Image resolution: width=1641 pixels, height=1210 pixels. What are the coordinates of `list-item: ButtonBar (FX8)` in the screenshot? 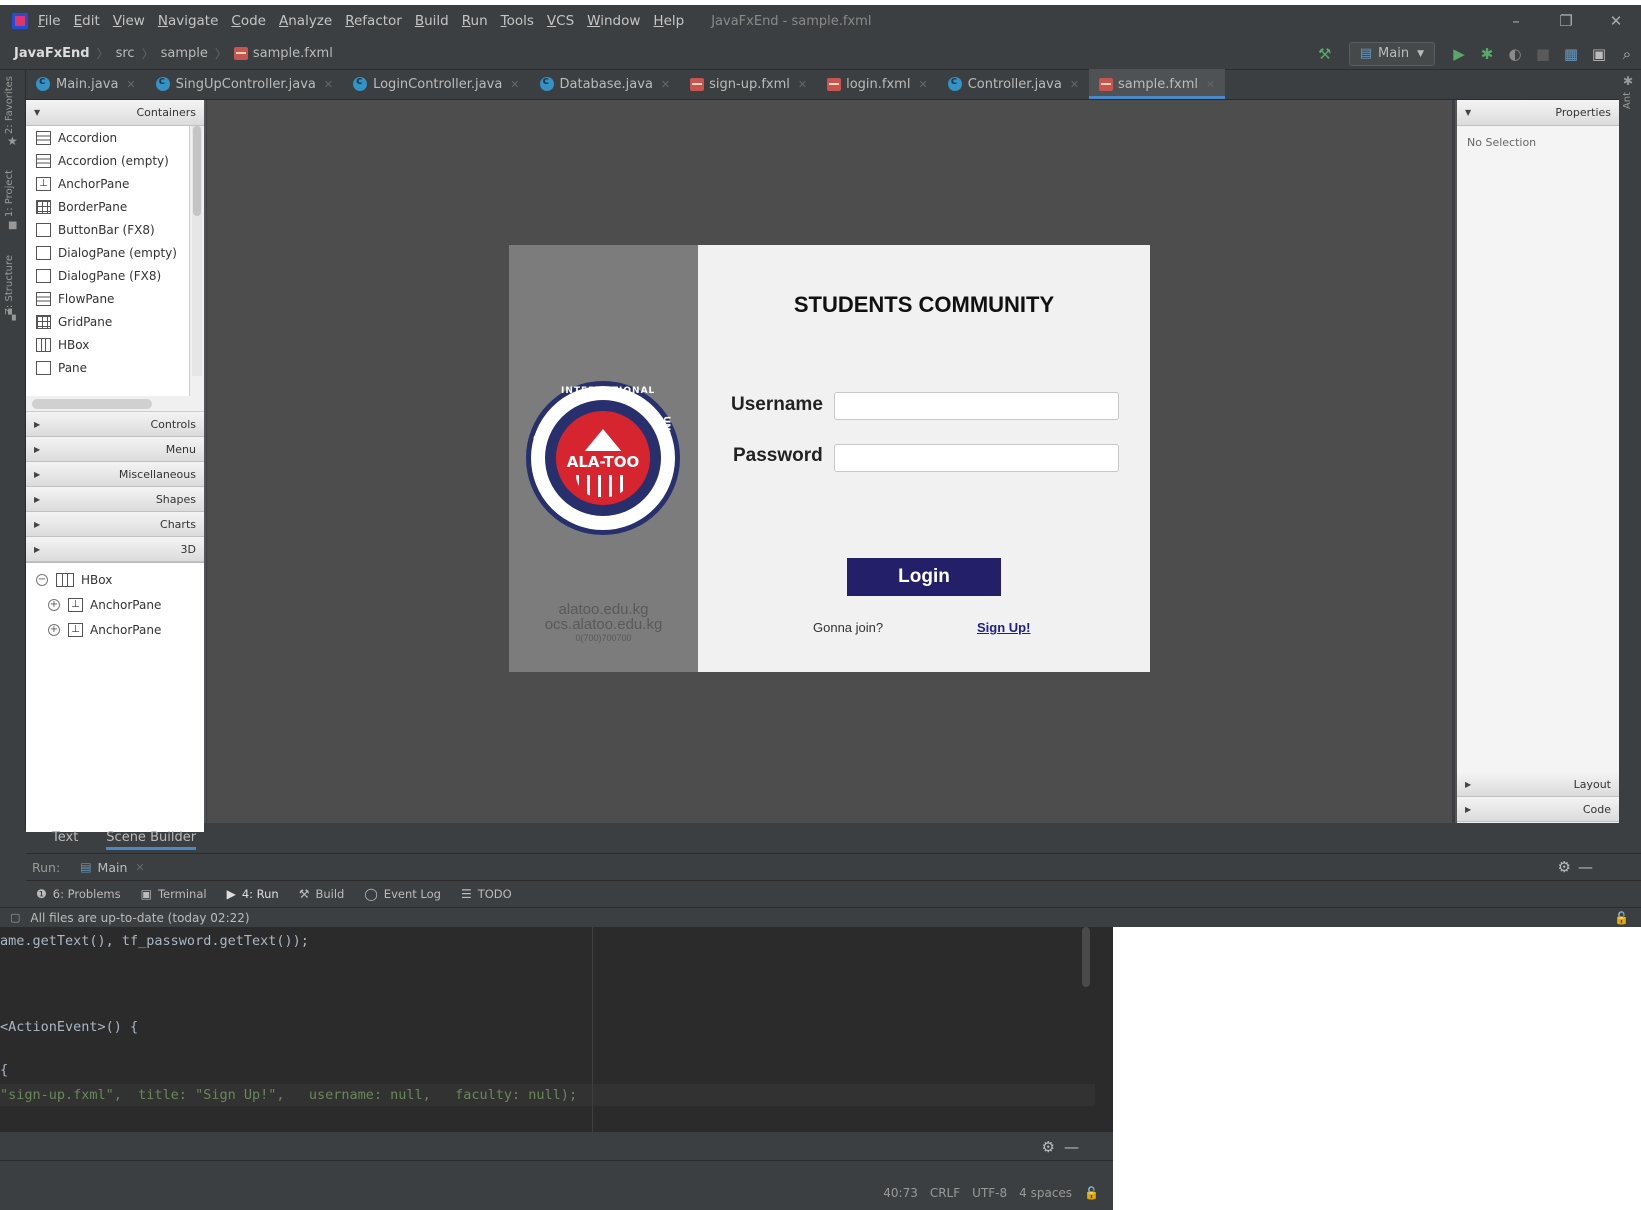 It's located at (107, 229).